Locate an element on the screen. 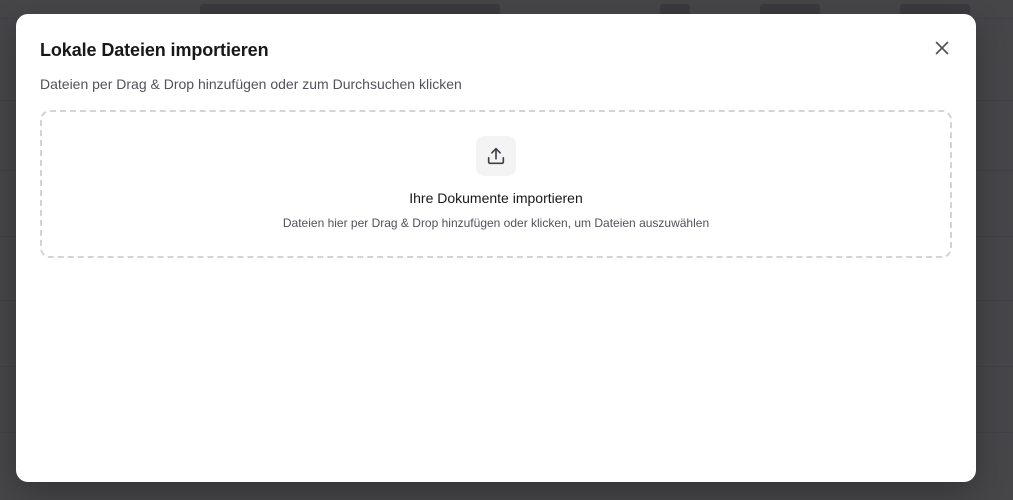  close-button is located at coordinates (942, 48).